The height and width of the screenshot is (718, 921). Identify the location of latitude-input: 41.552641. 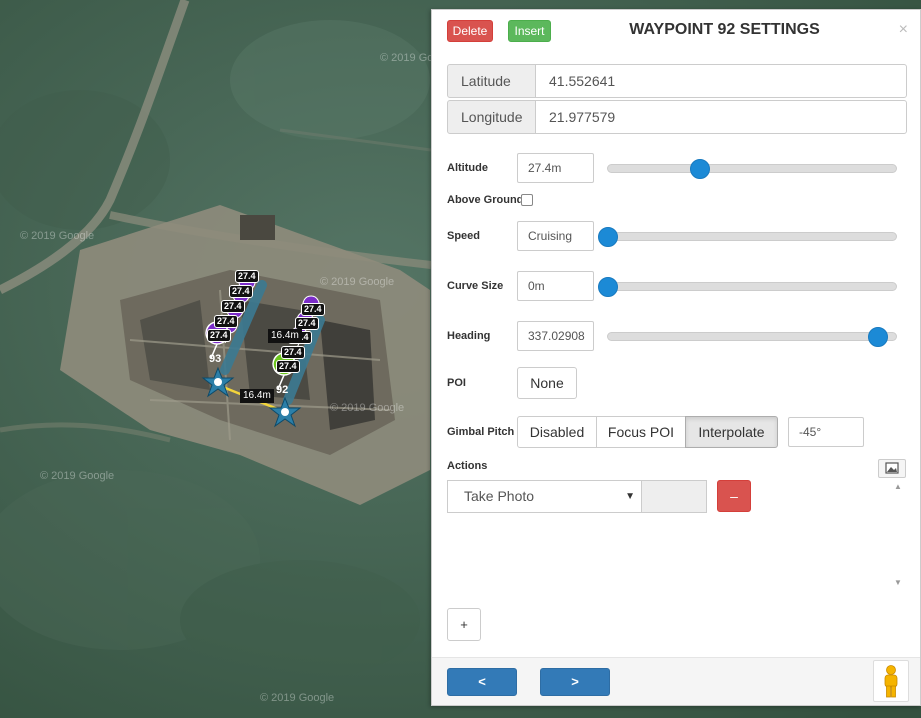
(721, 81).